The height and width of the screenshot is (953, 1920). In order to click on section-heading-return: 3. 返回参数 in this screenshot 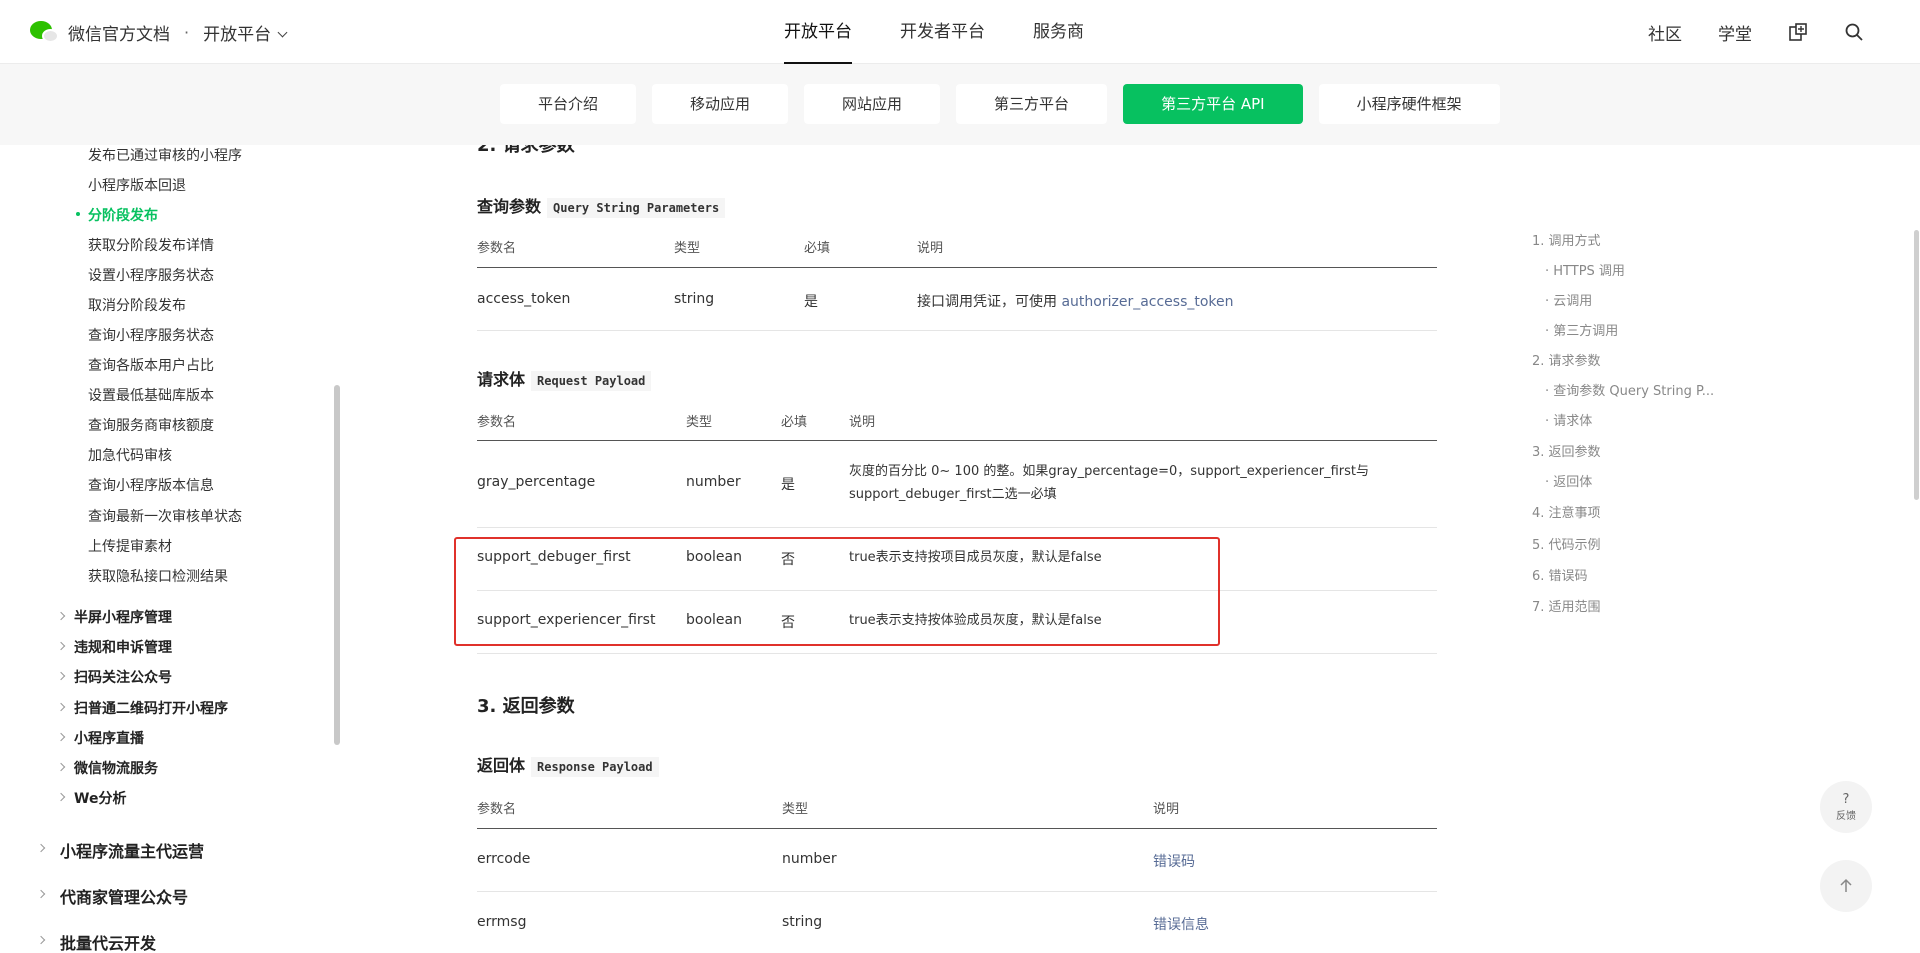, I will do `click(526, 706)`.